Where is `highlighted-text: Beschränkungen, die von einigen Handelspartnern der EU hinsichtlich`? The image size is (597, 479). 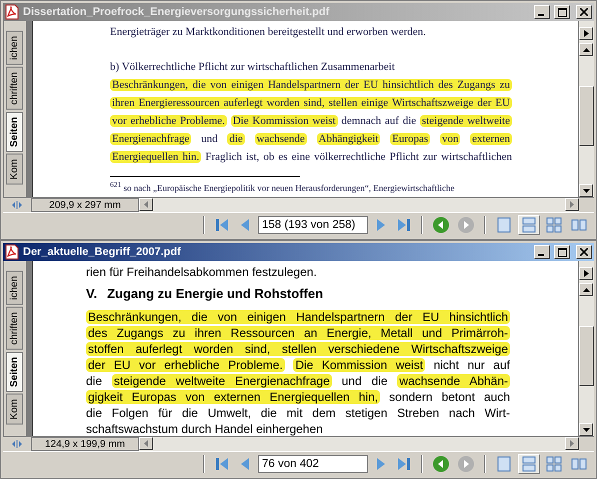 highlighted-text: Beschränkungen, die von einigen Handelspartnern der EU hinsichtlich is located at coordinates (298, 317).